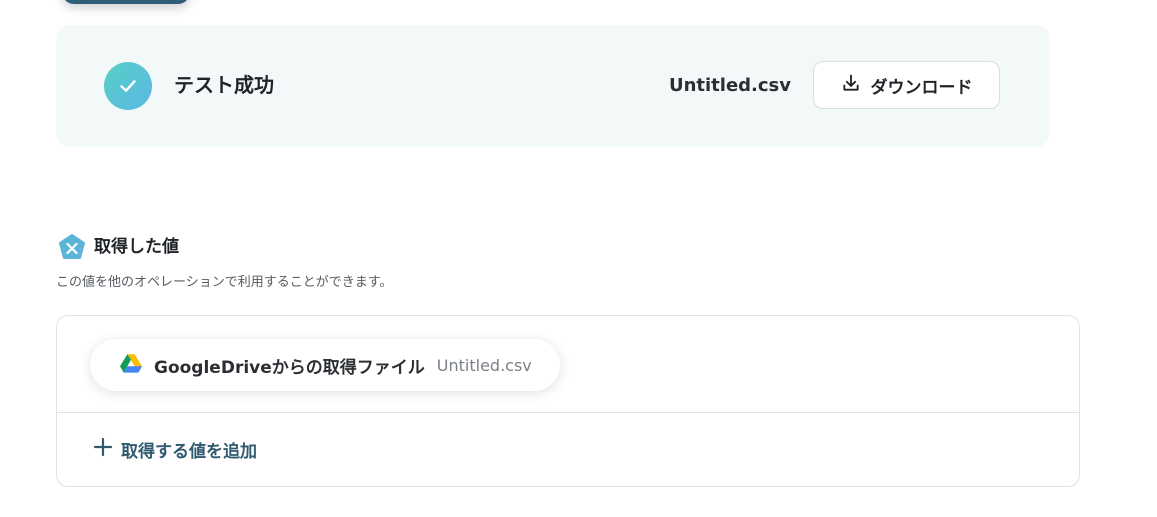 The height and width of the screenshot is (517, 1157). I want to click on google-drive-icon, so click(131, 365).